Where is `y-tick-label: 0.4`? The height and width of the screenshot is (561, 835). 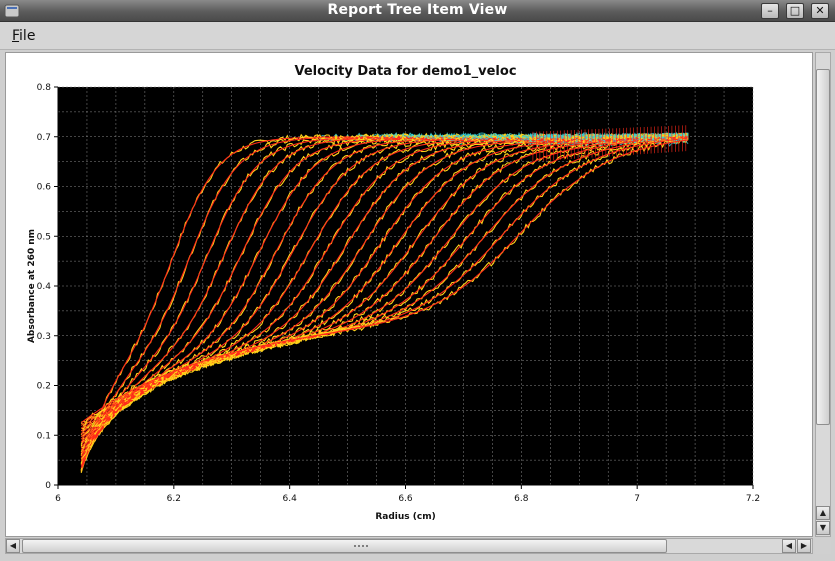
y-tick-label: 0.4 is located at coordinates (44, 287).